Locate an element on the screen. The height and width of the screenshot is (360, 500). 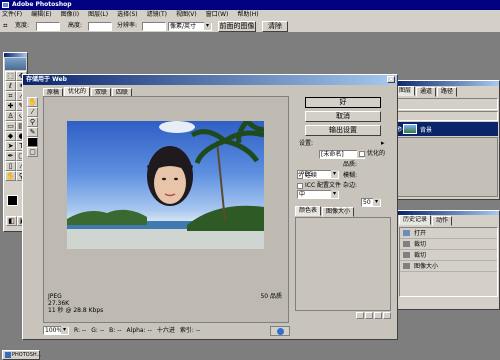
quick-mask-icon: ◧ is located at coordinates (11, 221).